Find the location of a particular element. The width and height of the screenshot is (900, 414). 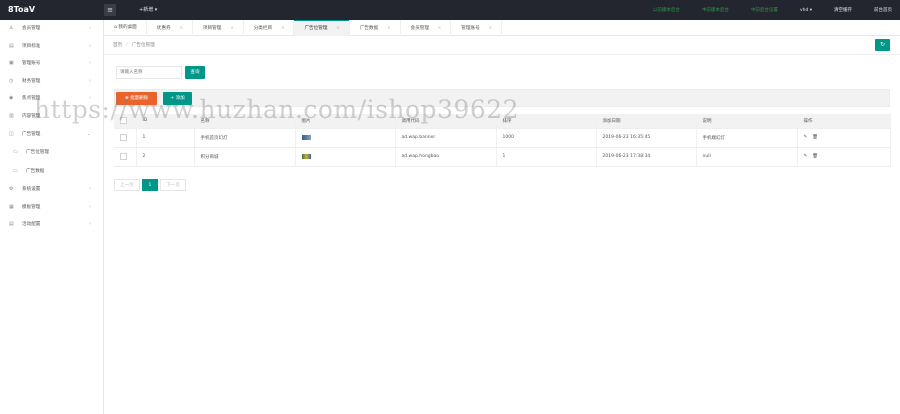

tab-0: ⌂ 我的桌面 is located at coordinates (125, 28).